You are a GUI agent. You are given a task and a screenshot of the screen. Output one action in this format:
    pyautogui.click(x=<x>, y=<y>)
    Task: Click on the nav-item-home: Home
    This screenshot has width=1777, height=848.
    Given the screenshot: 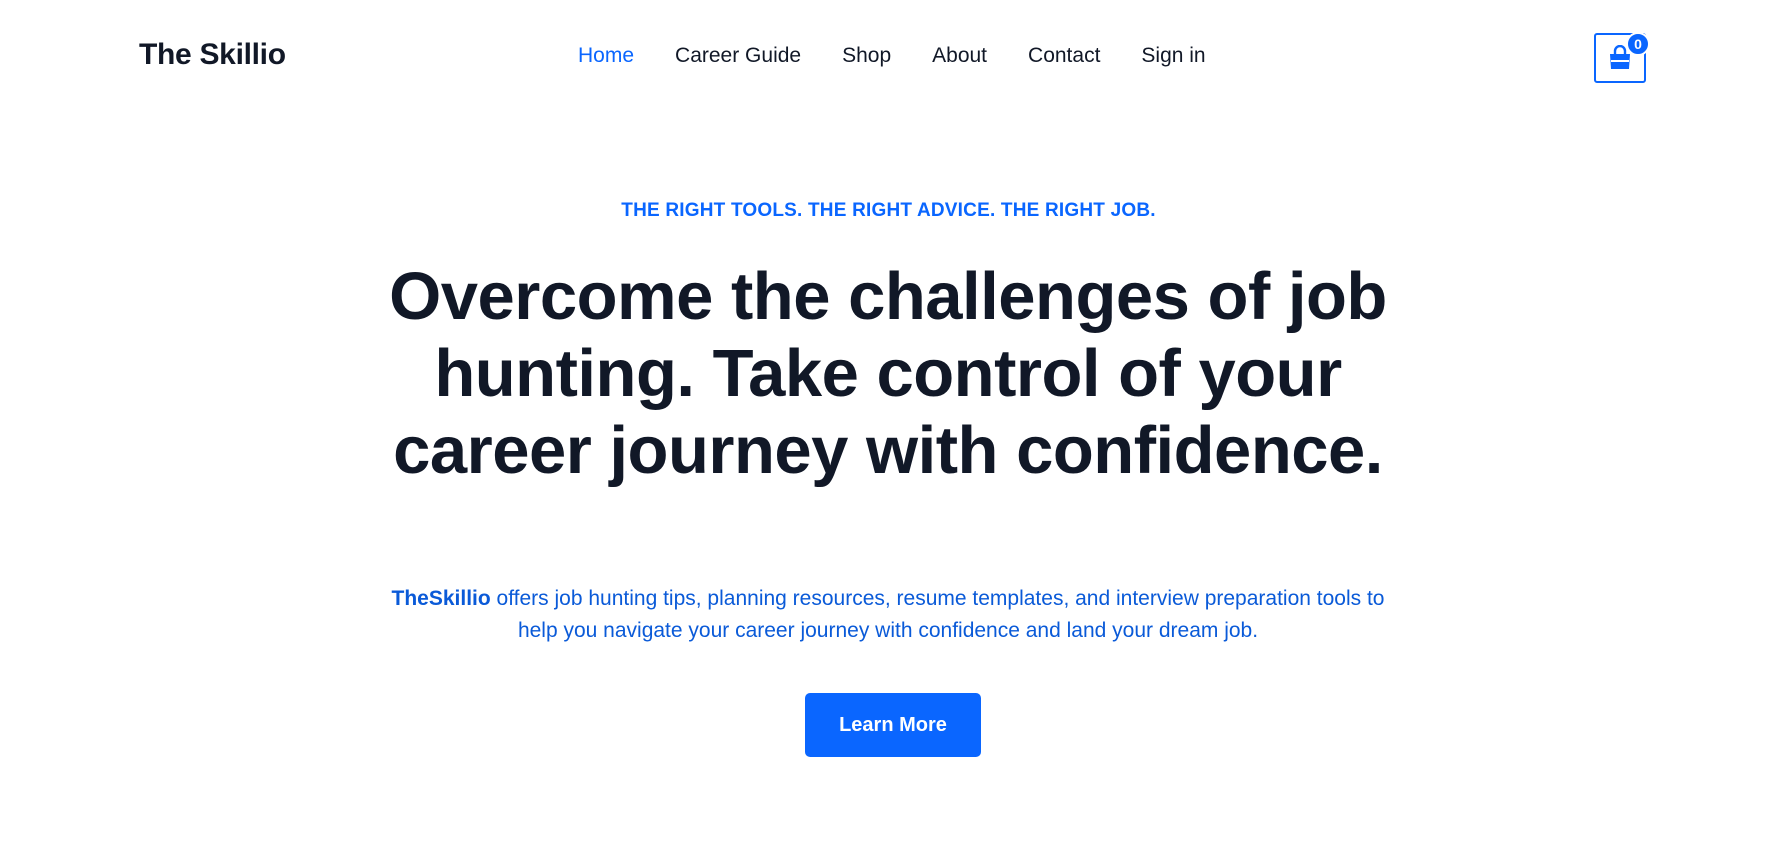 What is the action you would take?
    pyautogui.click(x=606, y=56)
    